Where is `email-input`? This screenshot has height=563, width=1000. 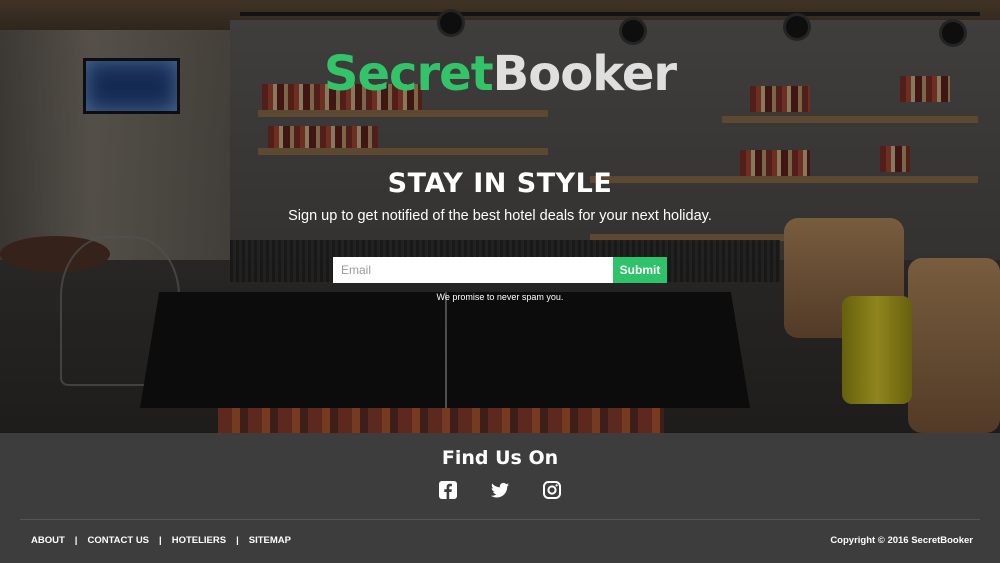
email-input is located at coordinates (473, 270).